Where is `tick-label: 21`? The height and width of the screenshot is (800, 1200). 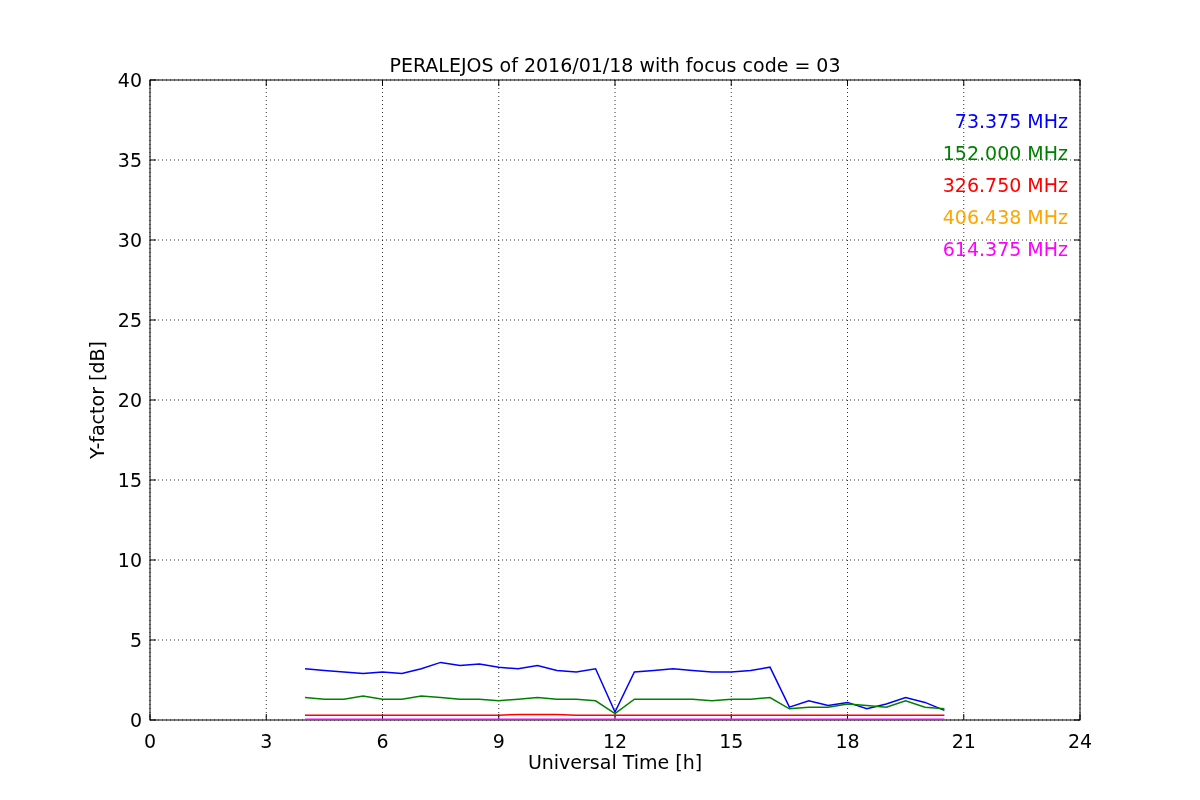
tick-label: 21 is located at coordinates (963, 741).